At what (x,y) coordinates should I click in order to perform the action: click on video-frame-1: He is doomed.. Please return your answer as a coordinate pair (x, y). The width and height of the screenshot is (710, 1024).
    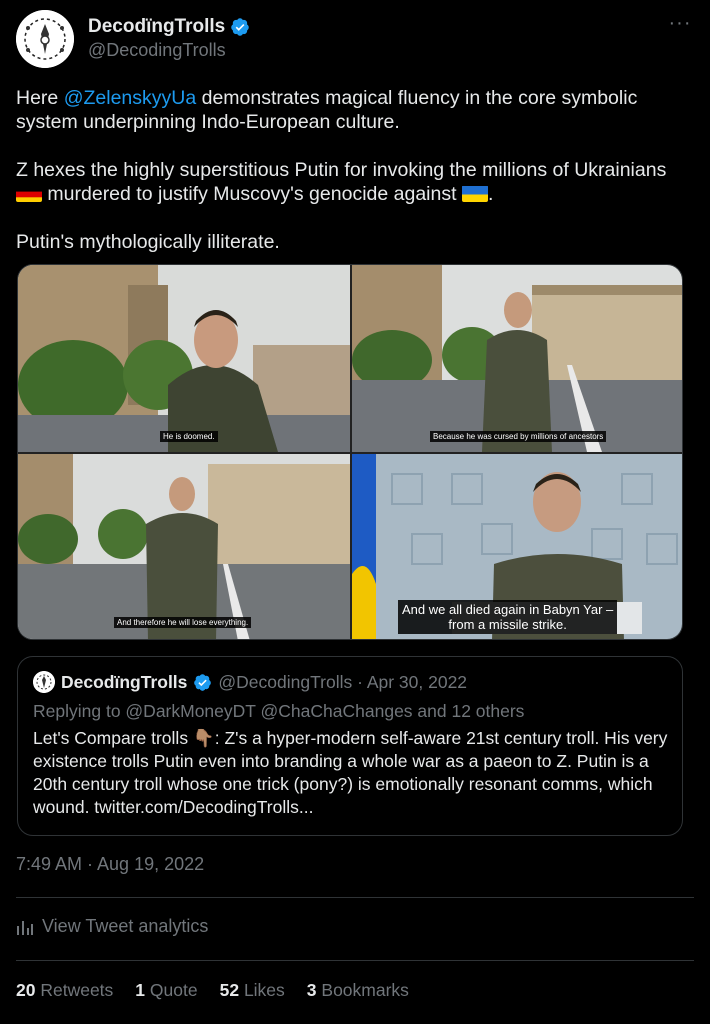
    Looking at the image, I should click on (184, 358).